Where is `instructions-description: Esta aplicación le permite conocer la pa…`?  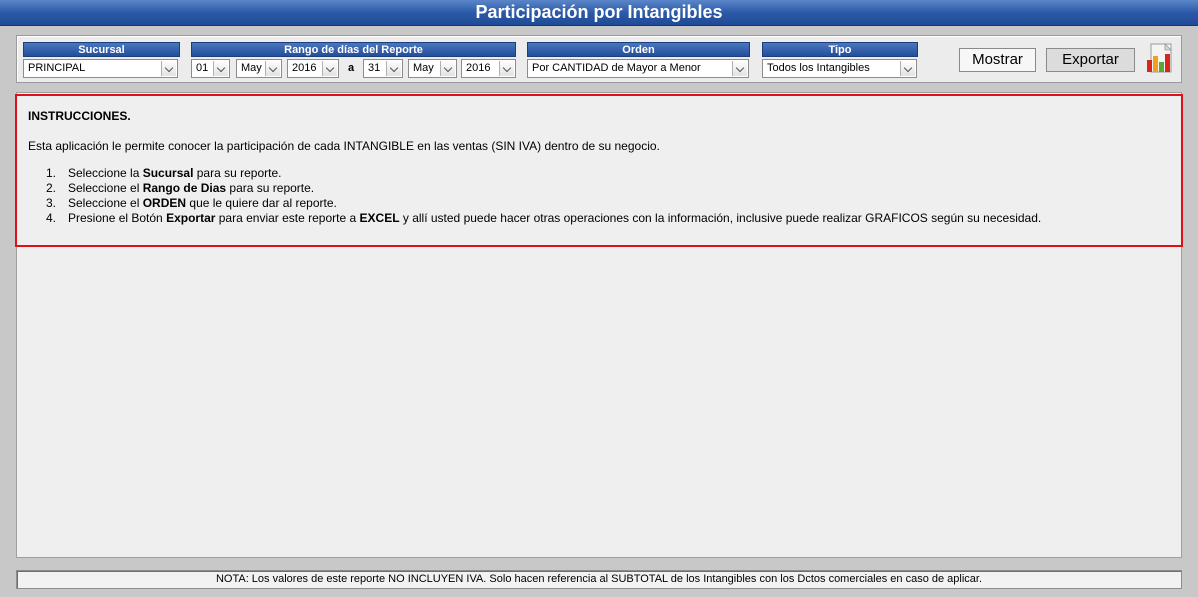 instructions-description: Esta aplicación le permite conocer la pa… is located at coordinates (344, 146).